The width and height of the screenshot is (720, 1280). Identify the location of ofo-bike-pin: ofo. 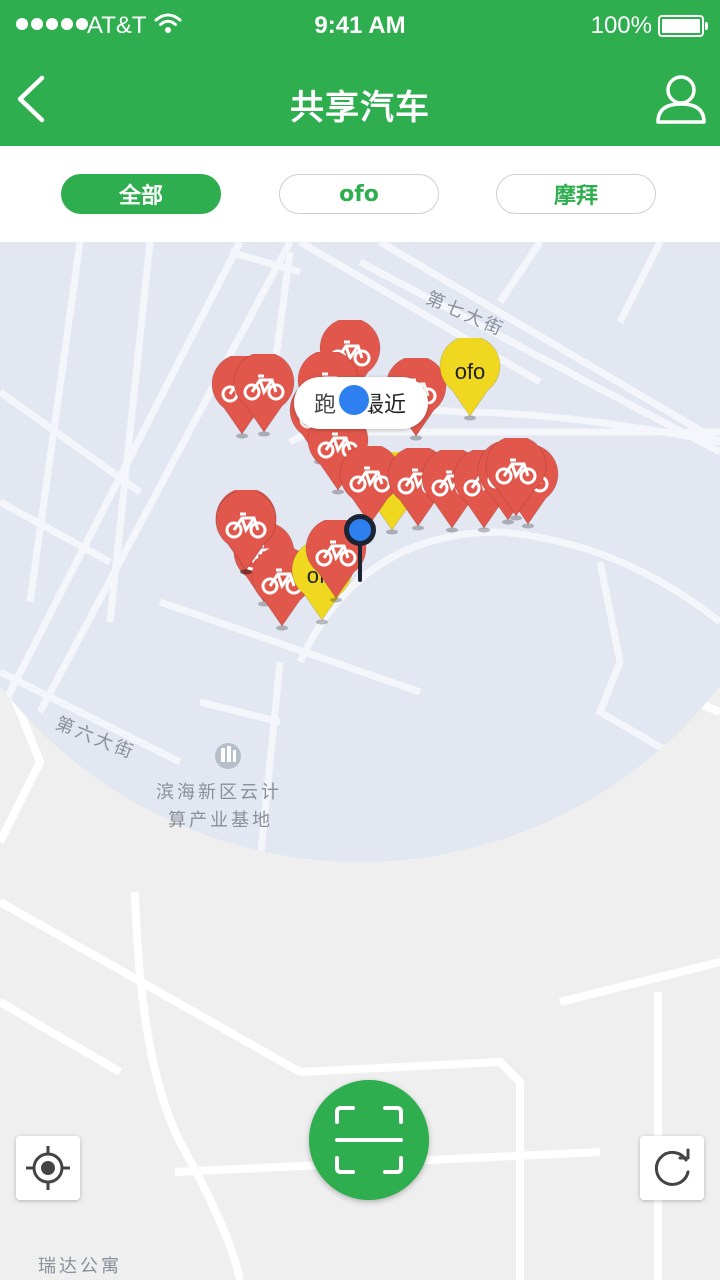
(470, 380).